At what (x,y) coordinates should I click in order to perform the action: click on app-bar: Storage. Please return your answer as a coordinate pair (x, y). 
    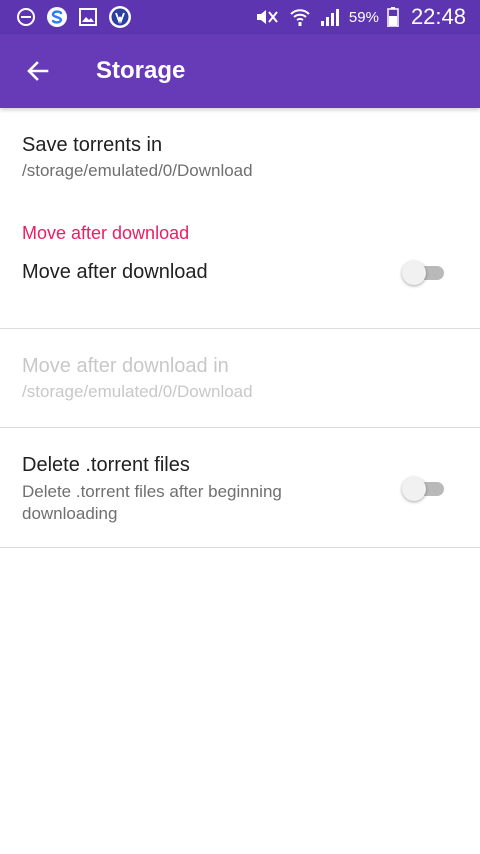
    Looking at the image, I should click on (240, 71).